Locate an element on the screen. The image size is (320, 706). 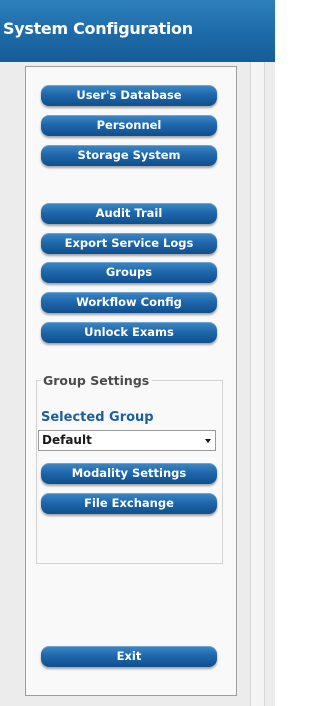
chevron-down-icon is located at coordinates (208, 441).